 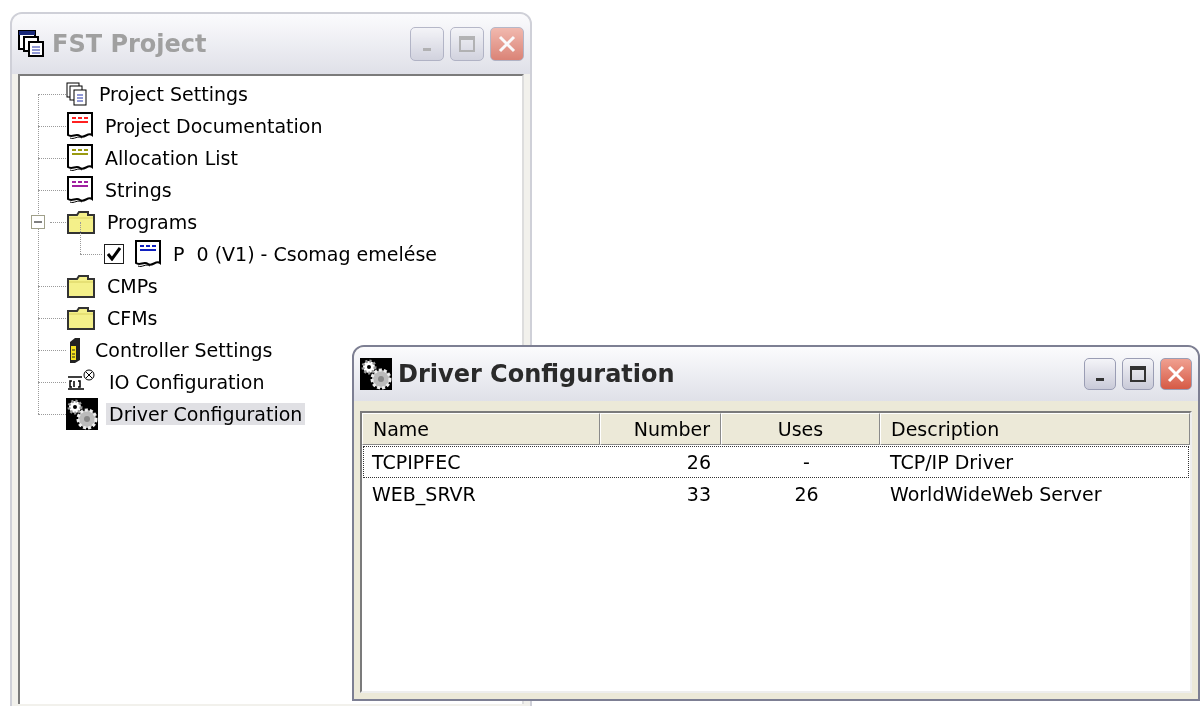 I want to click on tree-item: Controller Settings, so click(x=184, y=350).